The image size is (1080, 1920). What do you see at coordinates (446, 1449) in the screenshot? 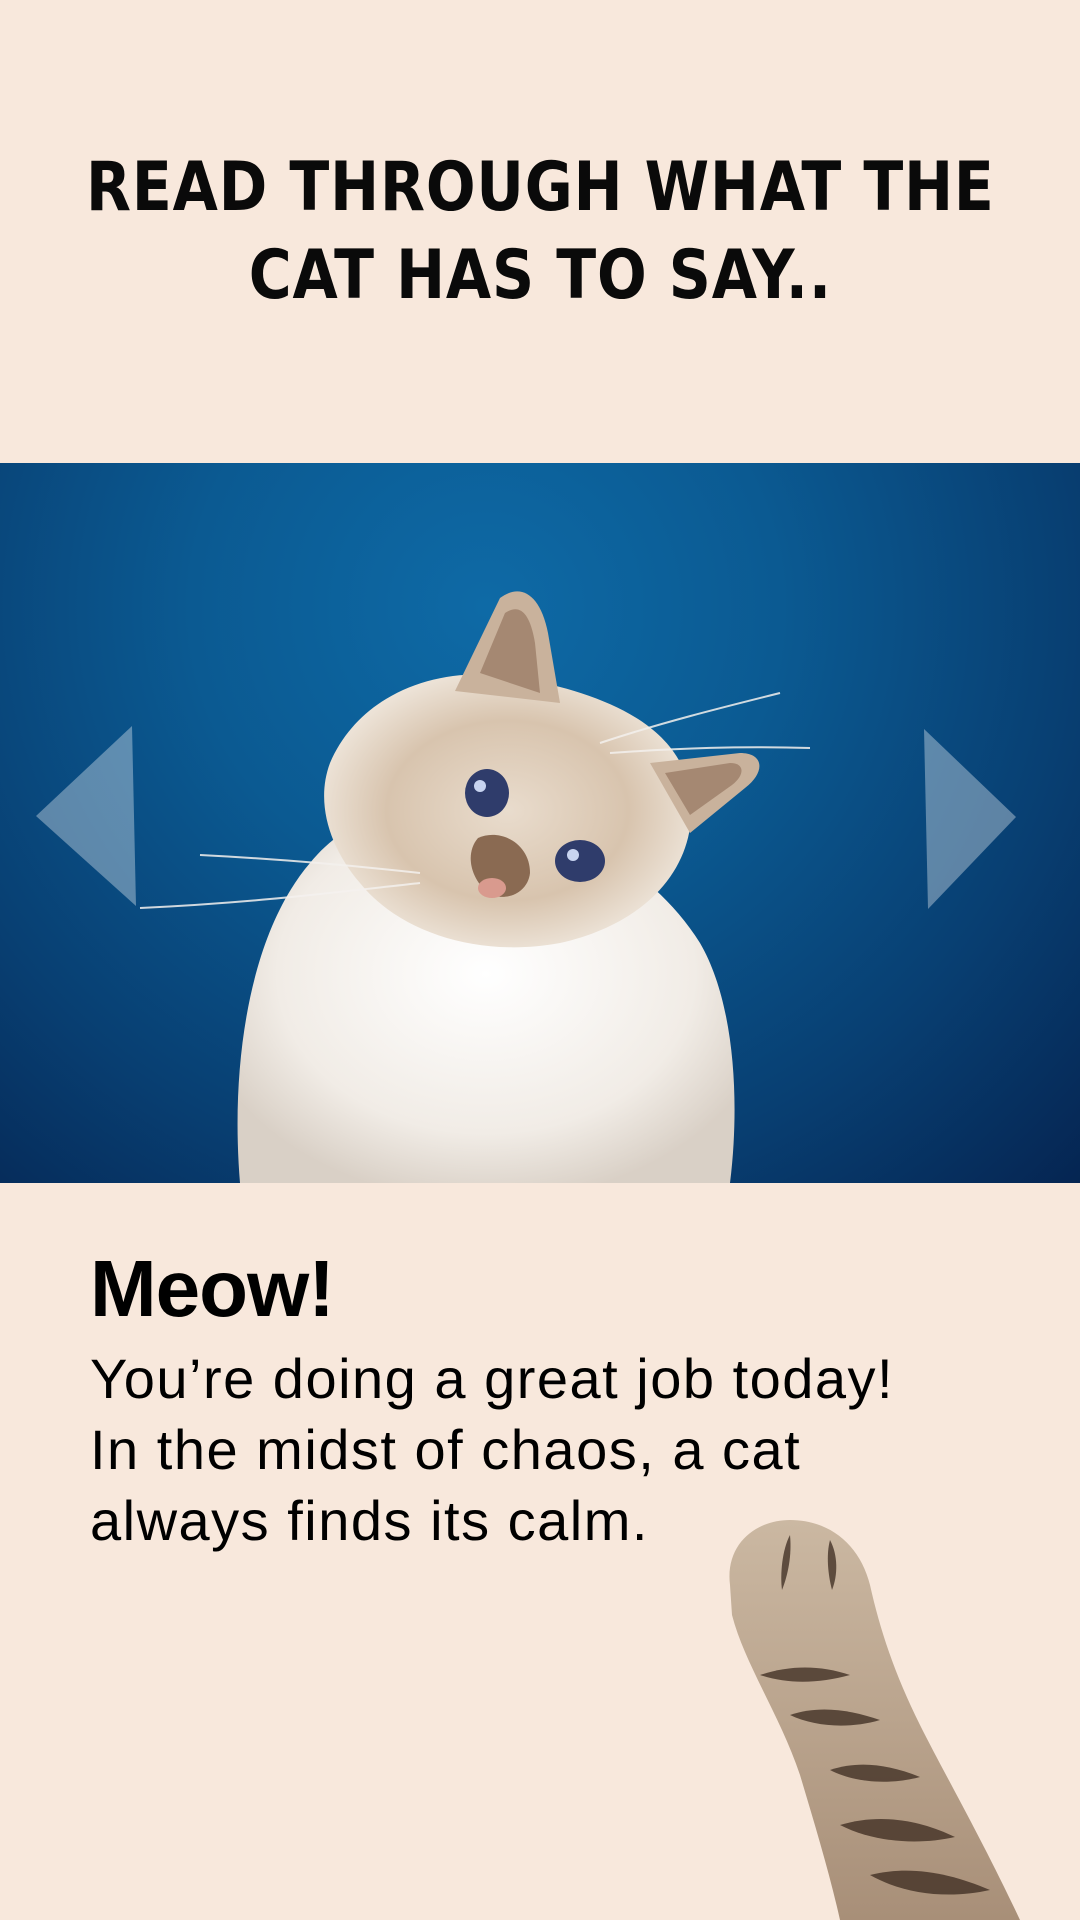
I see `message-line-2: In the midst of chaos, a cat` at bounding box center [446, 1449].